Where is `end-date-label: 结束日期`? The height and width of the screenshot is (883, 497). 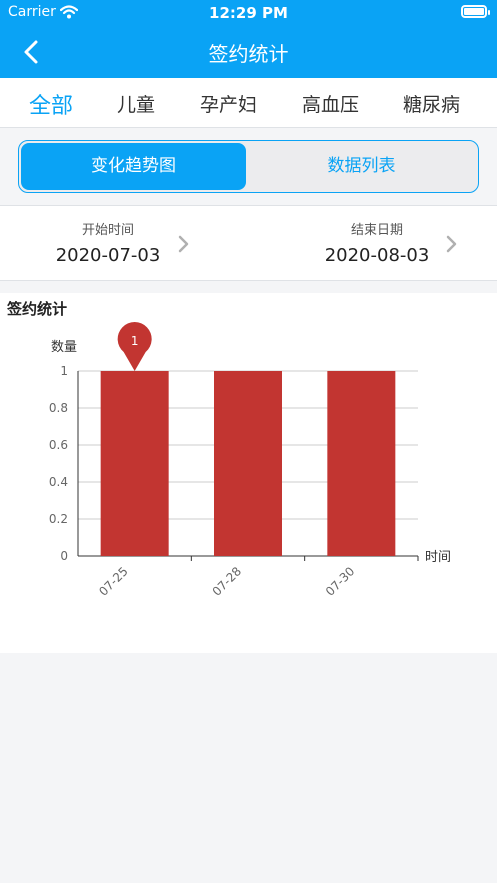 end-date-label: 结束日期 is located at coordinates (376, 230).